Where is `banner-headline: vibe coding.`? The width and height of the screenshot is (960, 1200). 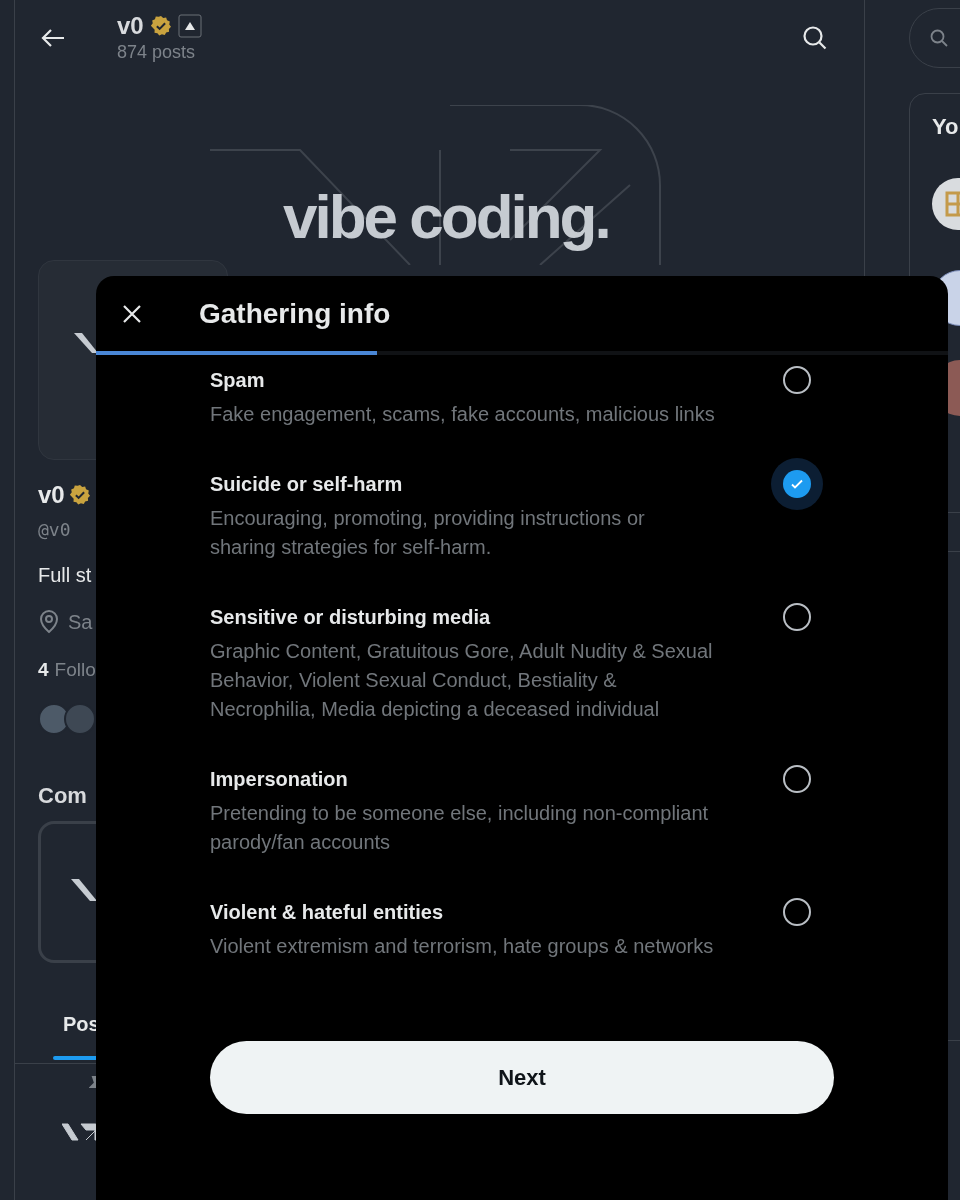
banner-headline: vibe coding. is located at coordinates (446, 217).